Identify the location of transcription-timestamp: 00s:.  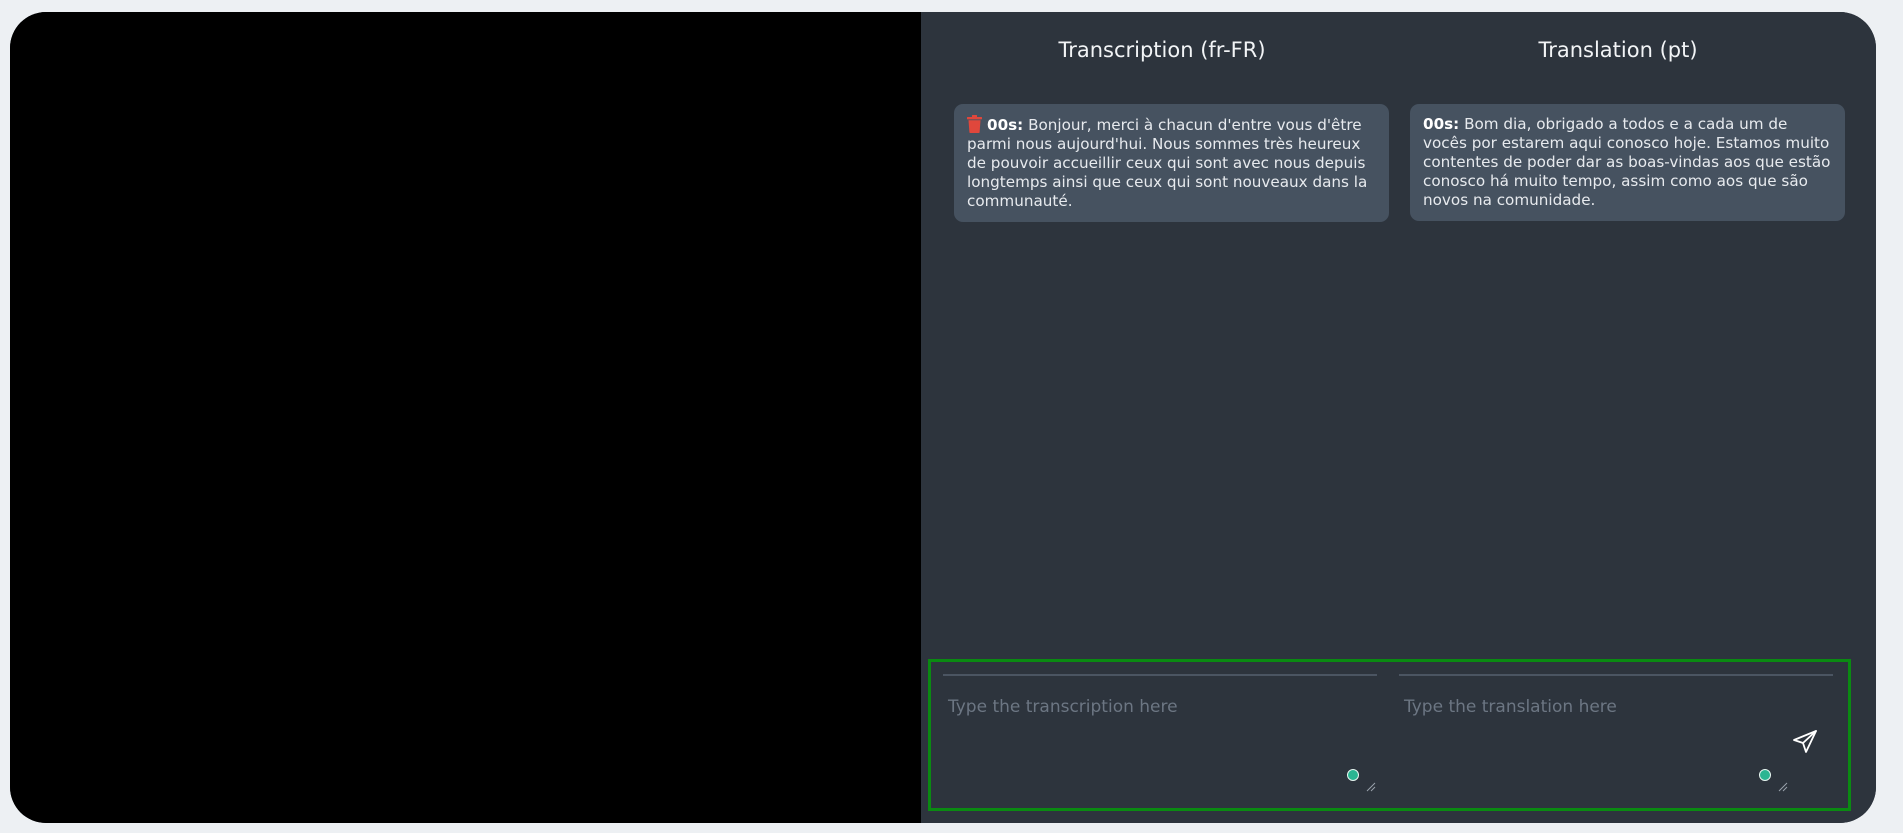
(1005, 125).